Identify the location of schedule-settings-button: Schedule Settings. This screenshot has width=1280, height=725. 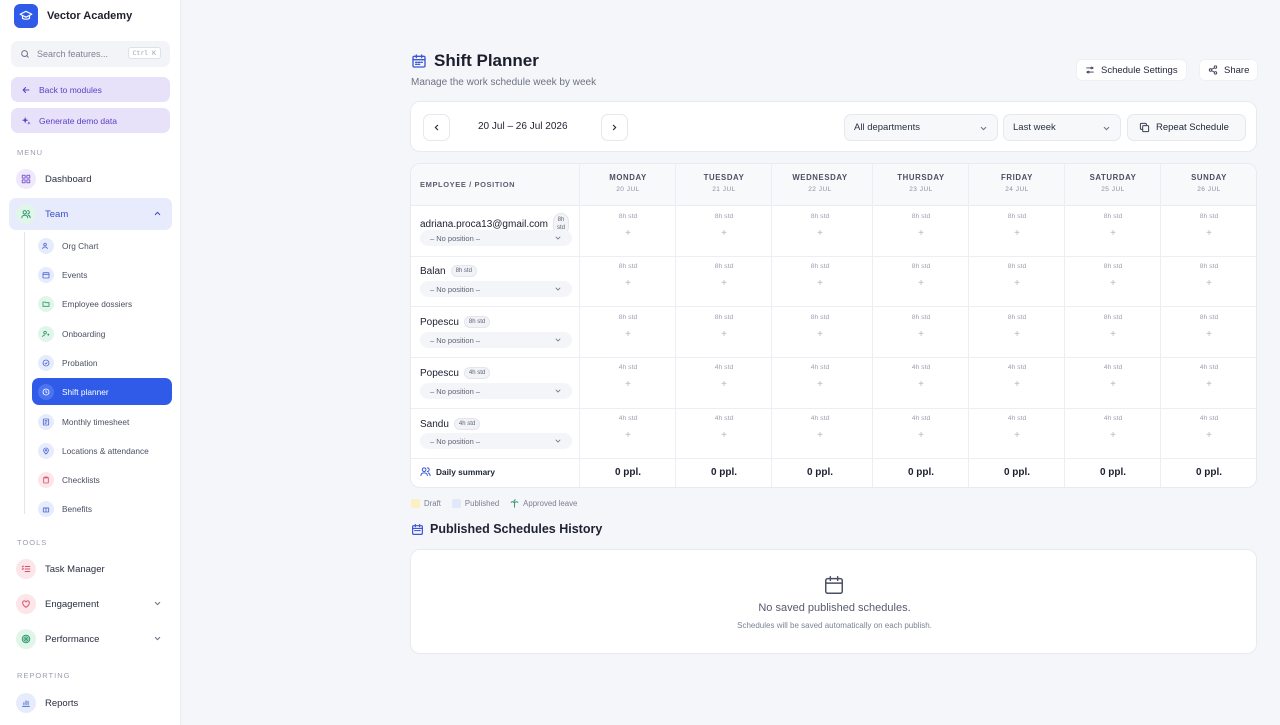
(1131, 70).